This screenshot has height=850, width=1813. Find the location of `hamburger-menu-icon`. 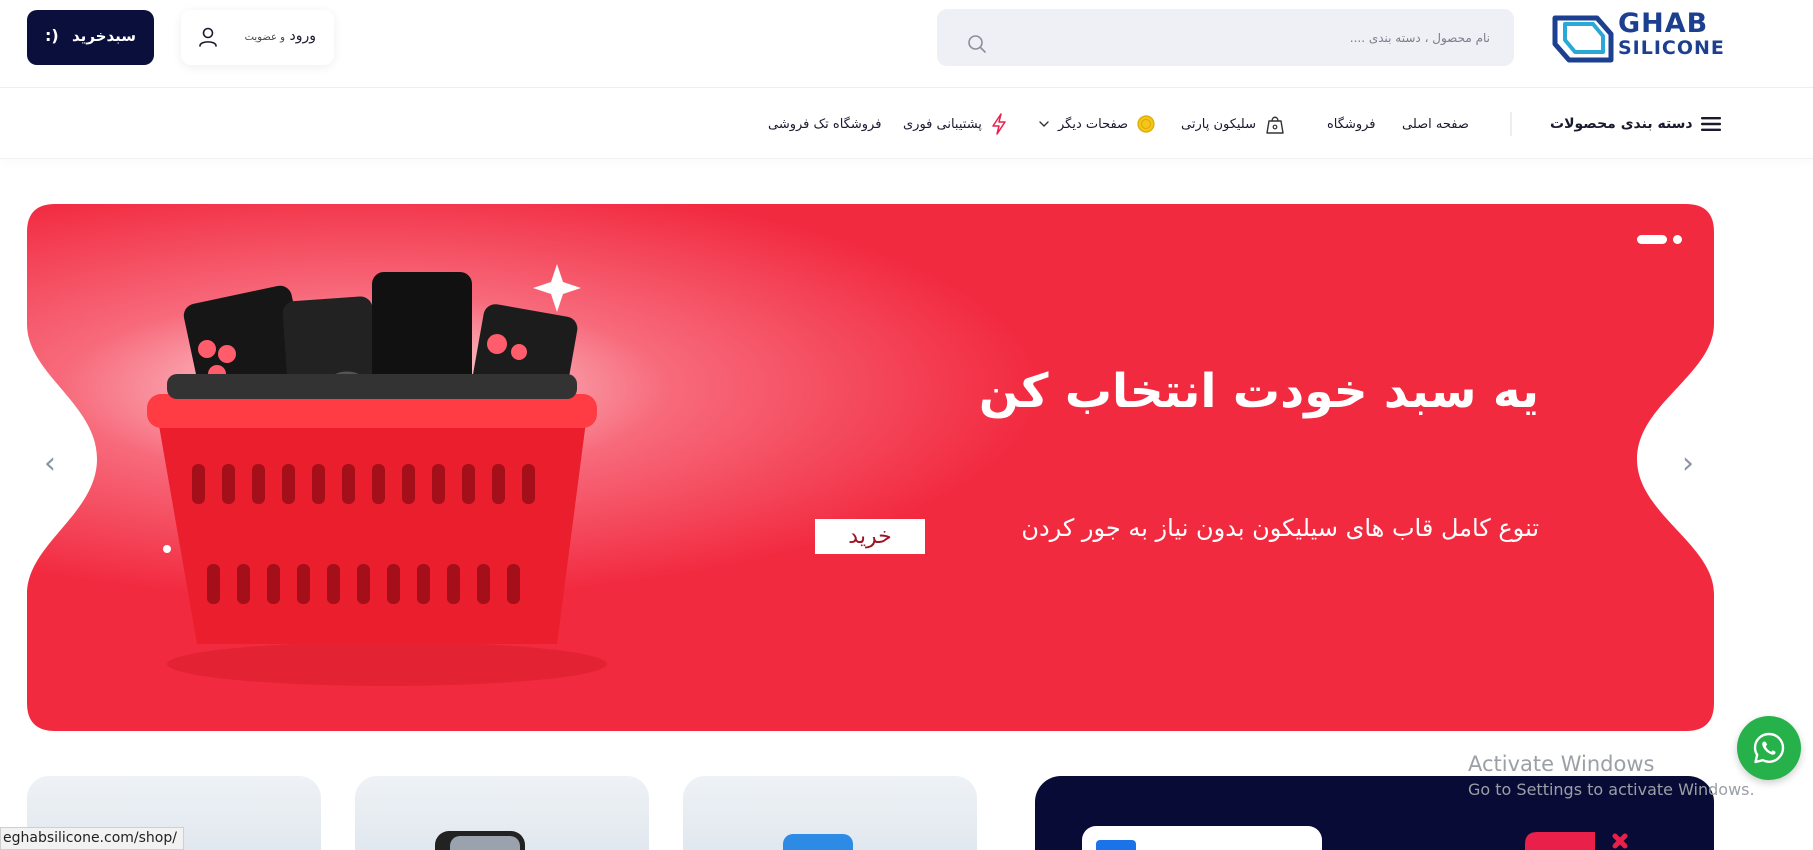

hamburger-menu-icon is located at coordinates (1710, 124).